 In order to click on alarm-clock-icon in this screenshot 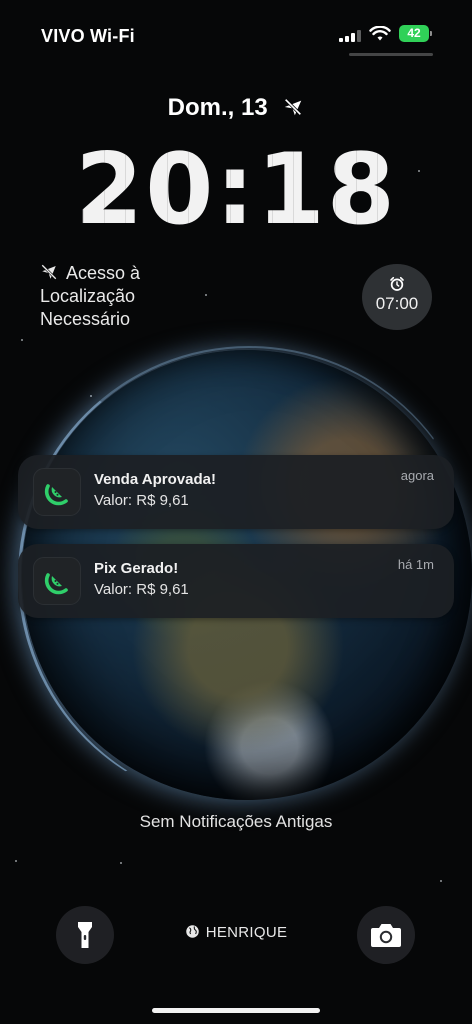, I will do `click(397, 283)`.